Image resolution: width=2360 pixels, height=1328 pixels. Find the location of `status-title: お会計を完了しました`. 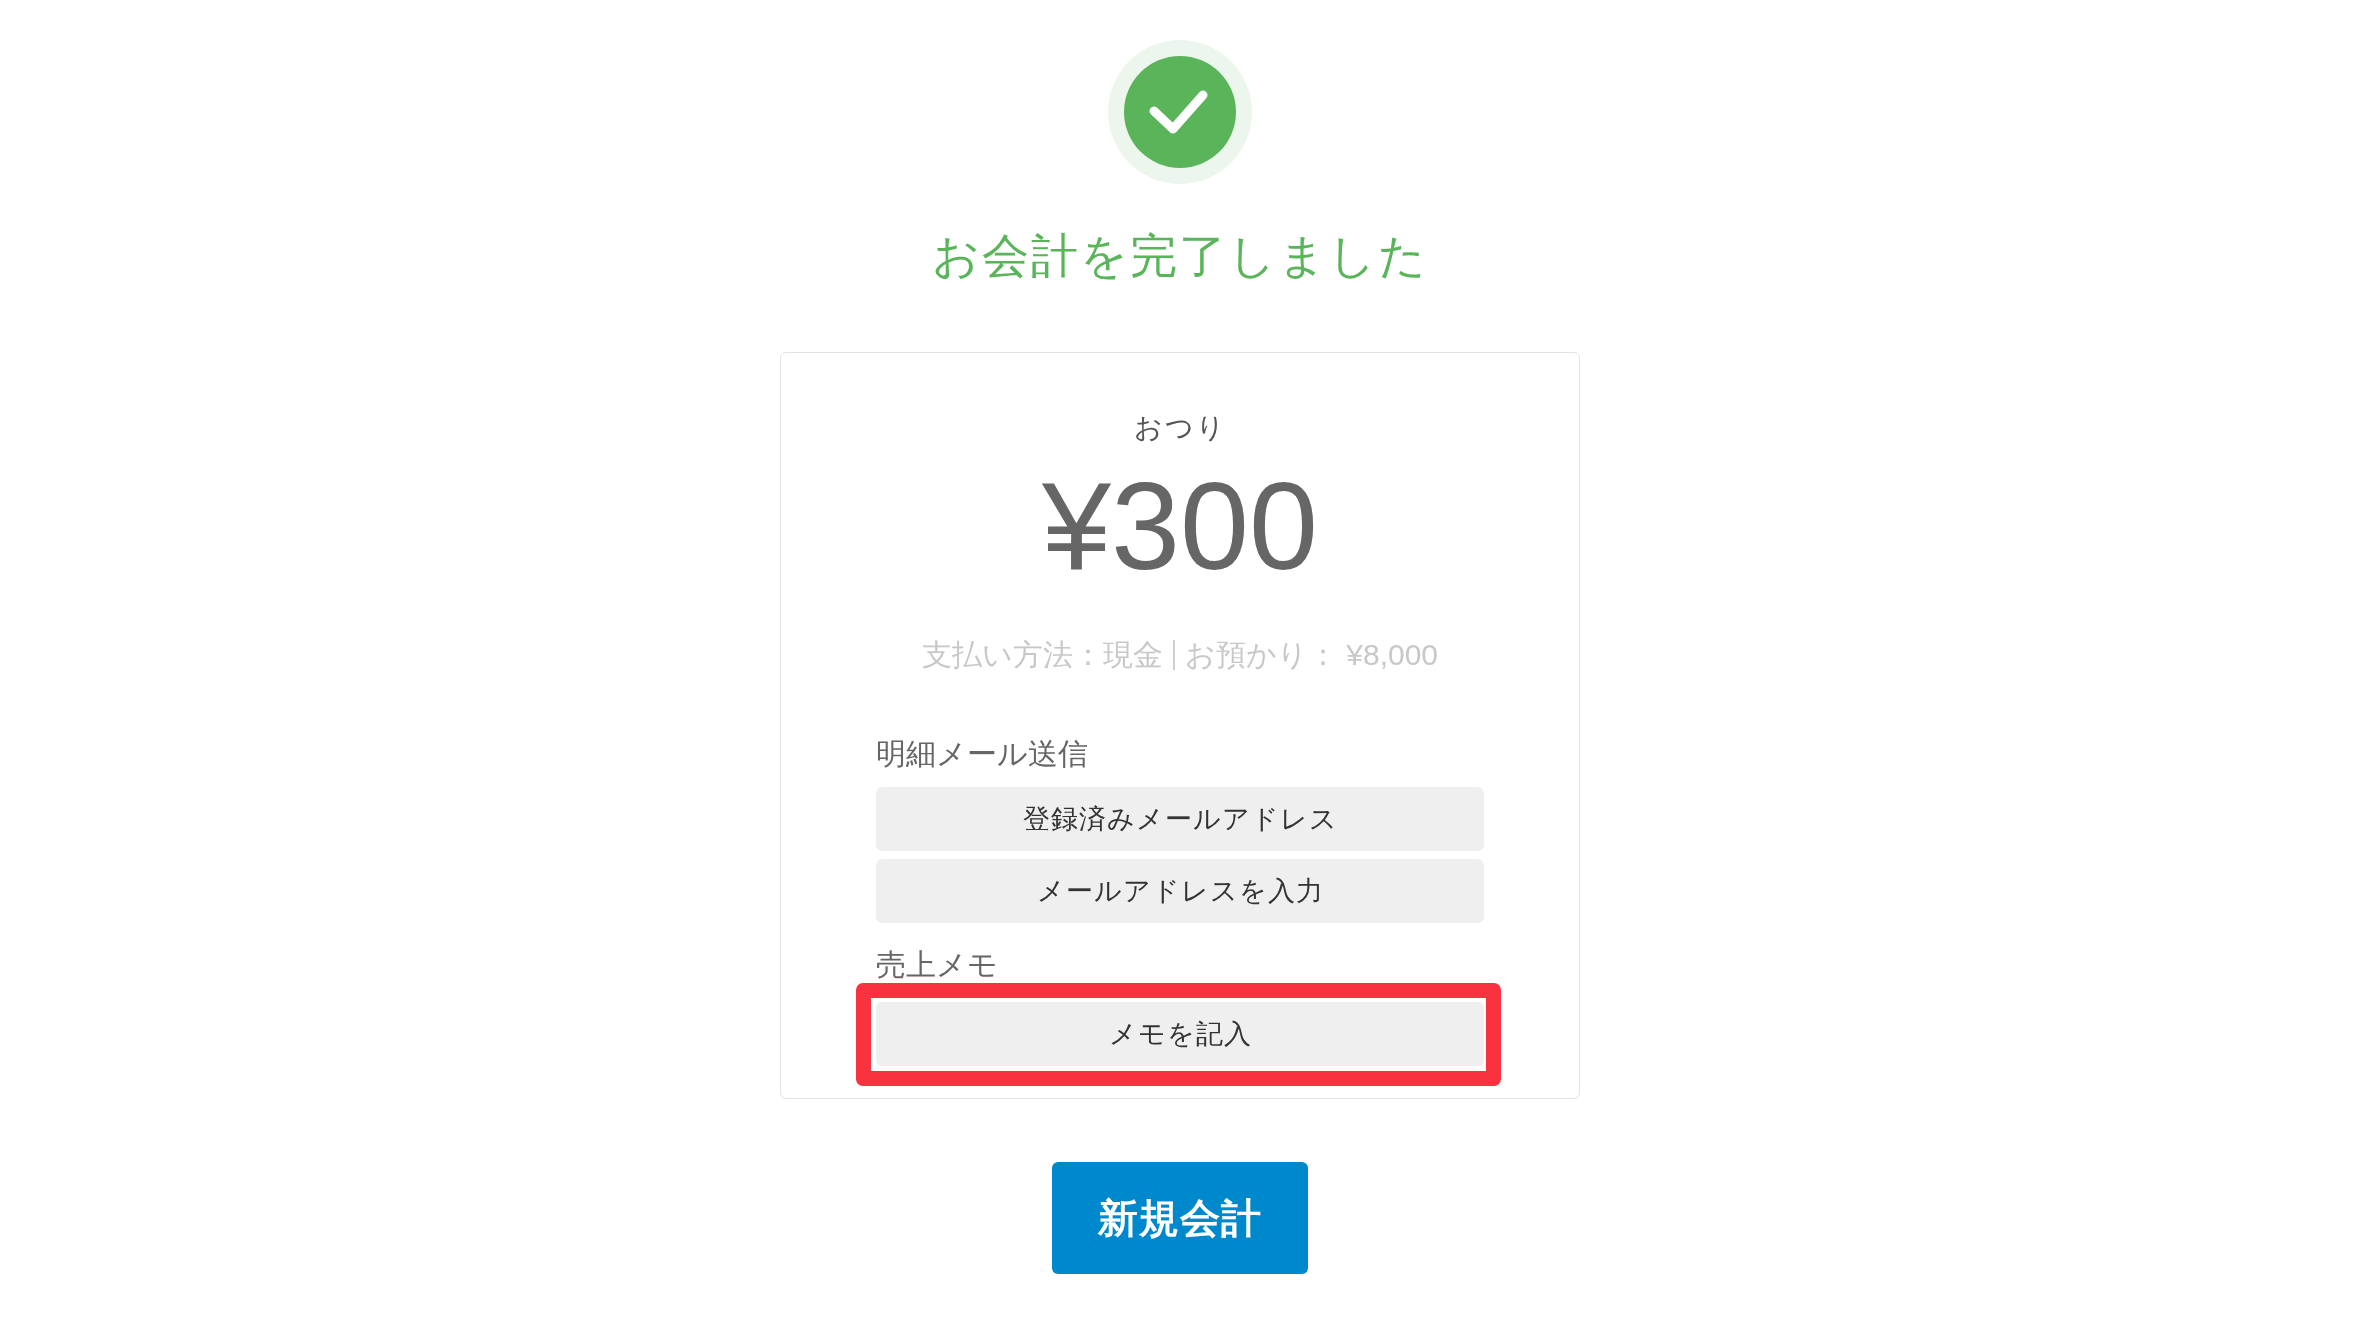

status-title: お会計を完了しました is located at coordinates (1180, 256).